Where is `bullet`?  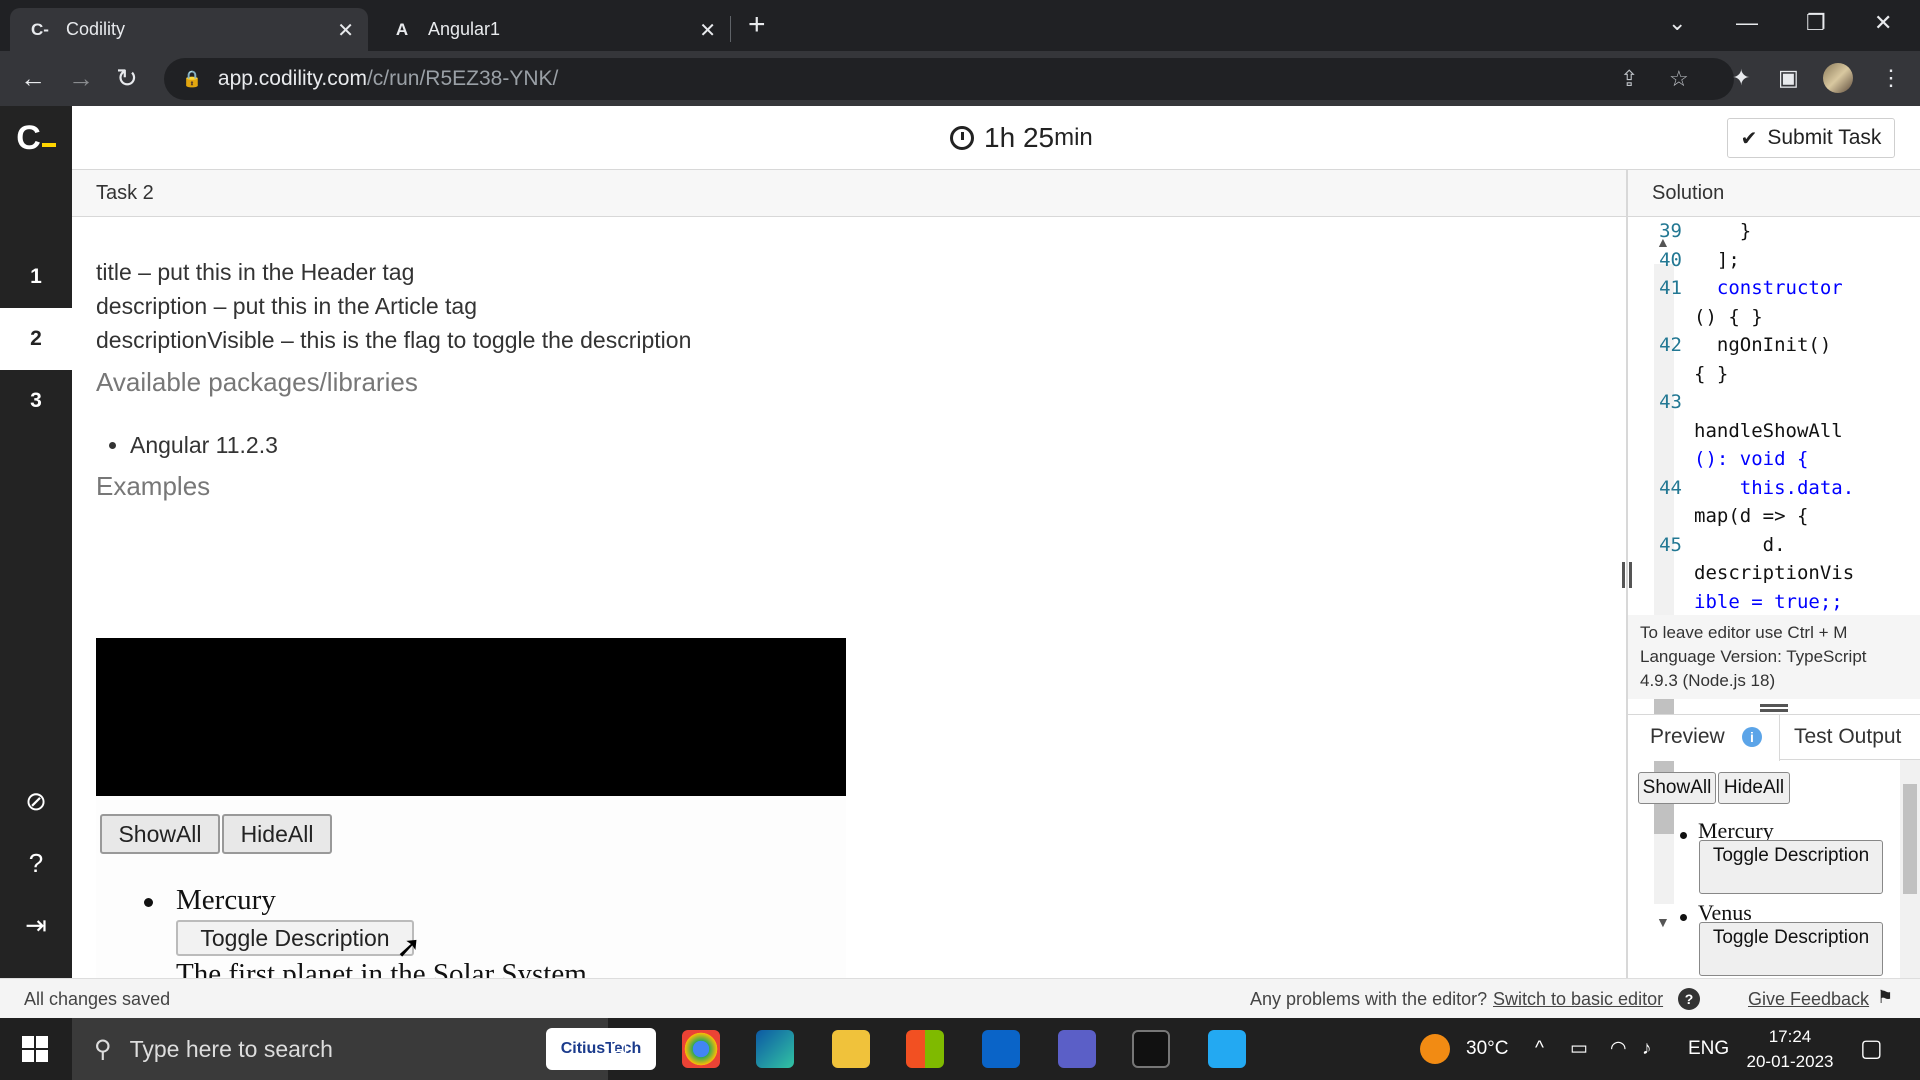 bullet is located at coordinates (1683, 835).